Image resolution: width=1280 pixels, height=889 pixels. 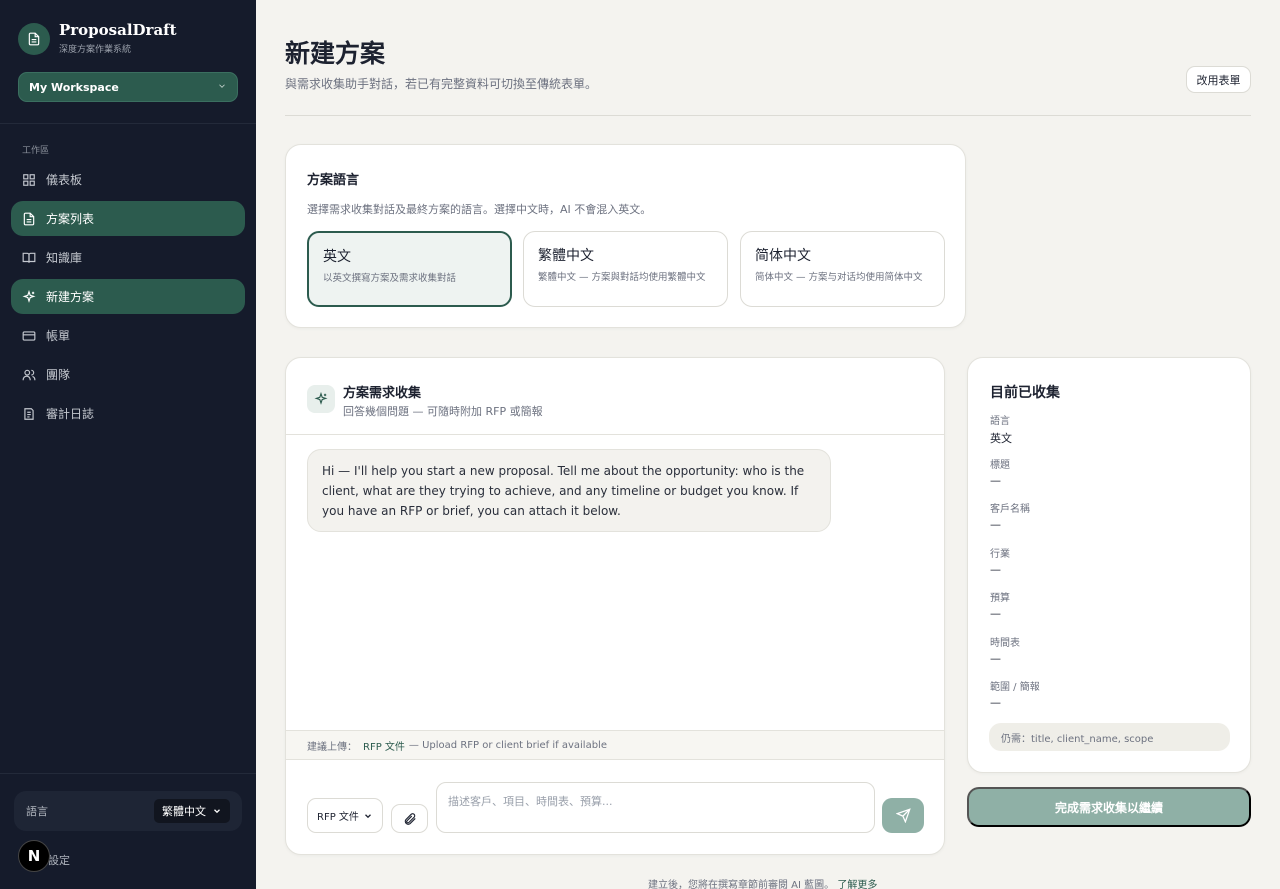 What do you see at coordinates (128, 179) in the screenshot?
I see `sidebar-item-dashboard: 儀表板` at bounding box center [128, 179].